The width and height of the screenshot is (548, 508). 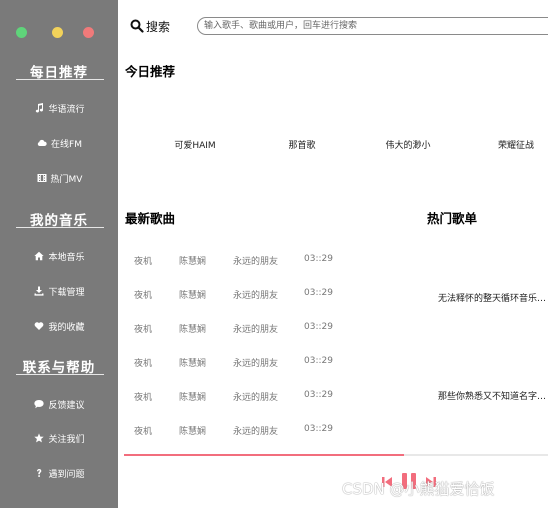 What do you see at coordinates (150, 218) in the screenshot?
I see `latest-songs-heading: 最新歌曲` at bounding box center [150, 218].